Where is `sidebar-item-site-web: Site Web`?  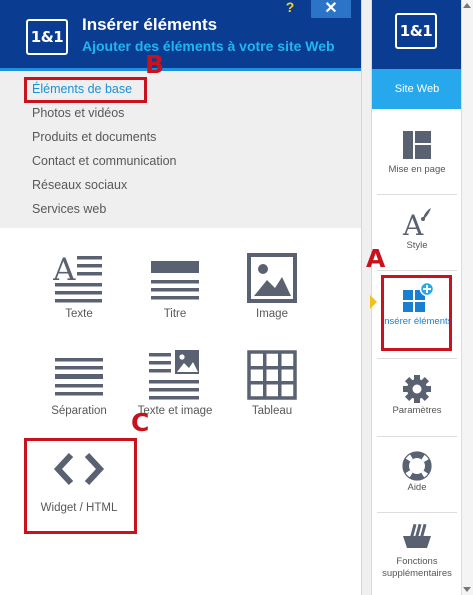 sidebar-item-site-web: Site Web is located at coordinates (417, 89).